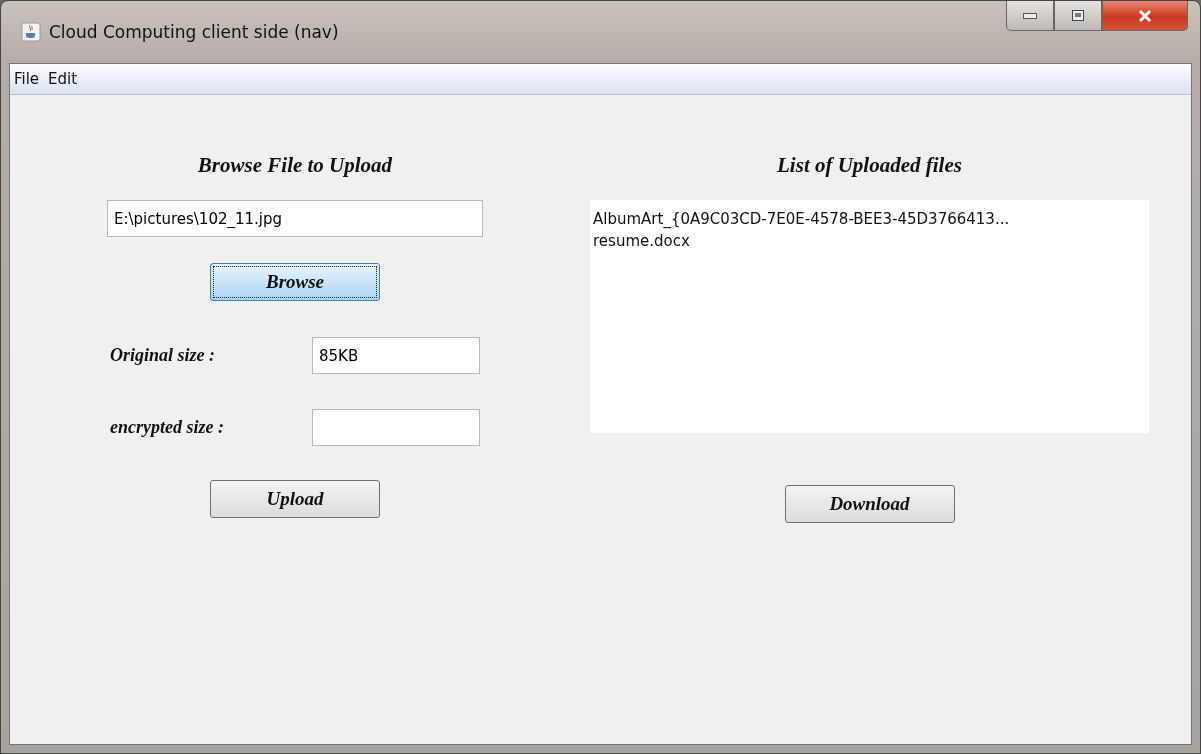  Describe the element at coordinates (295, 166) in the screenshot. I see `section-heading: Browse File to Upload` at that location.